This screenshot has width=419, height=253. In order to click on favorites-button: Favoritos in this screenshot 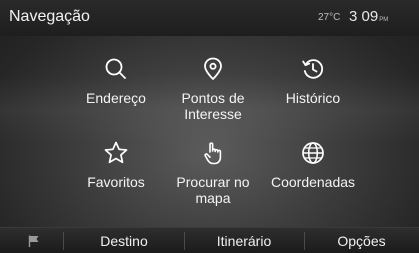, I will do `click(116, 165)`.